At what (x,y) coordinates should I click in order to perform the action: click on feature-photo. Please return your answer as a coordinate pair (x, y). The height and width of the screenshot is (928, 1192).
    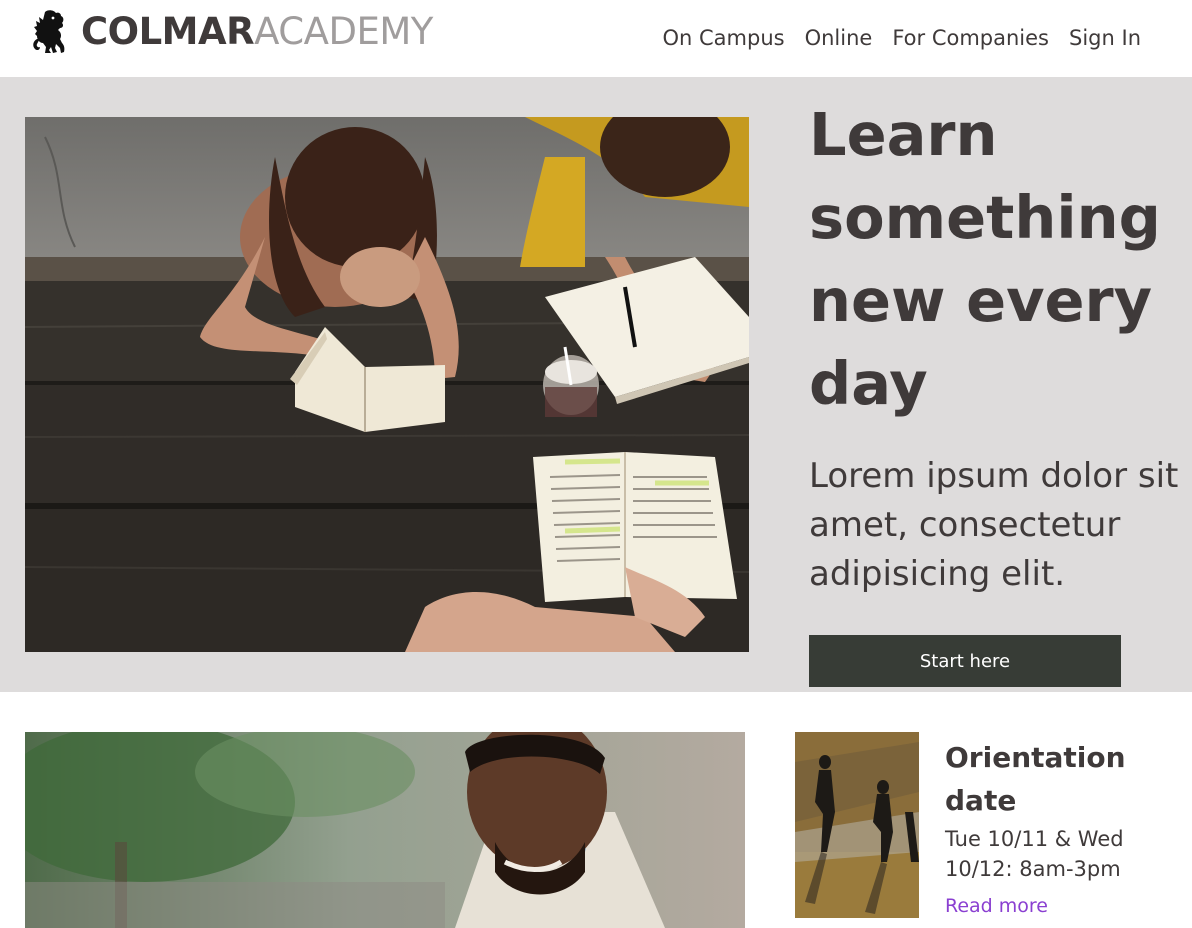
    Looking at the image, I should click on (385, 830).